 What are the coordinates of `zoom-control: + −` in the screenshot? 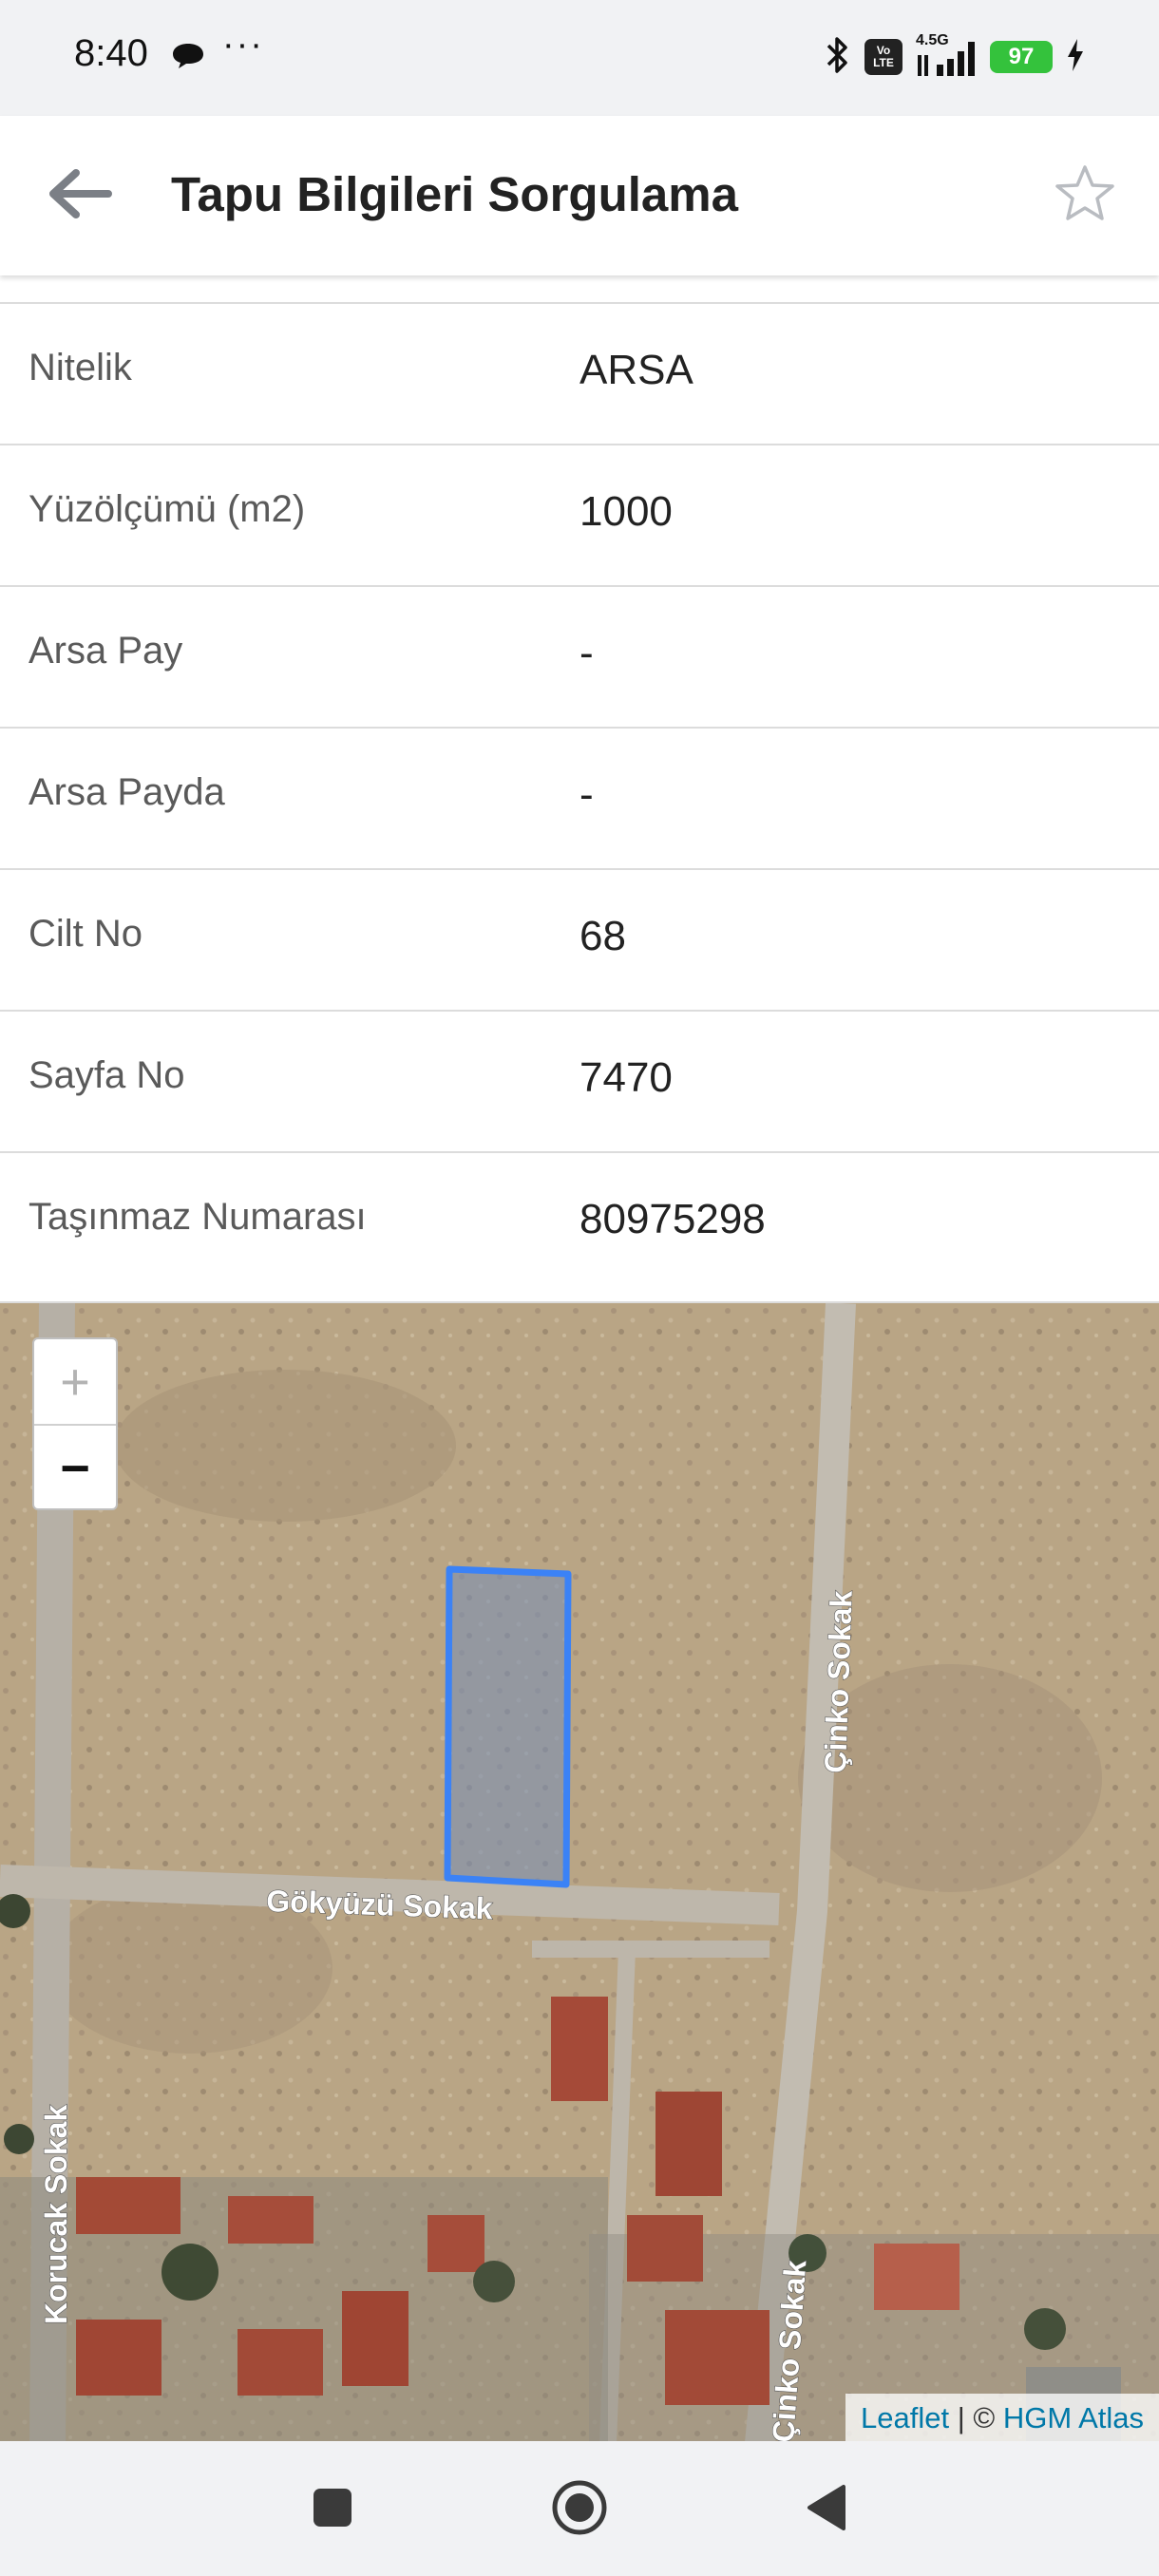 It's located at (75, 1423).